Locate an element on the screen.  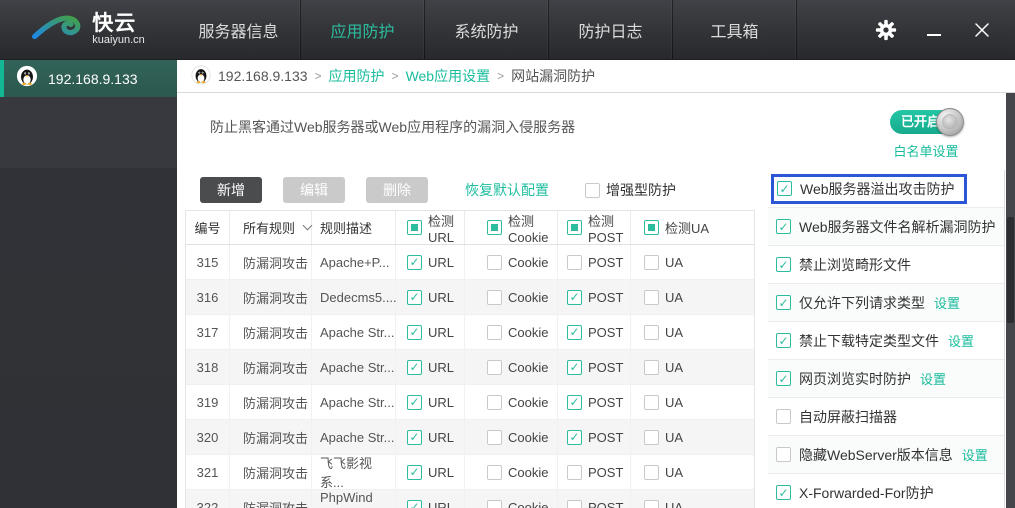
nav-system-protection: 系统防护 is located at coordinates (487, 29).